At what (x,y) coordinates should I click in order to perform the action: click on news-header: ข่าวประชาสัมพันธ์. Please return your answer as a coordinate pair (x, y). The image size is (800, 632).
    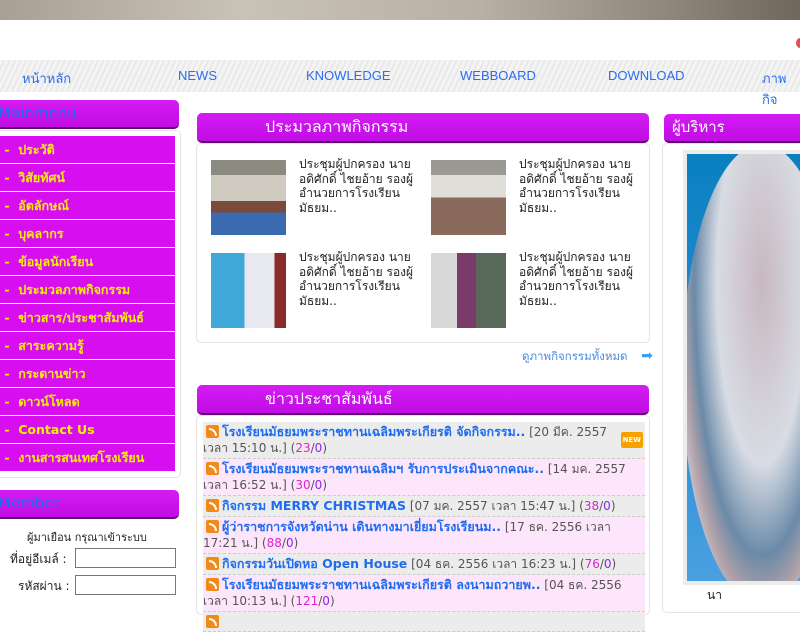
    Looking at the image, I should click on (423, 400).